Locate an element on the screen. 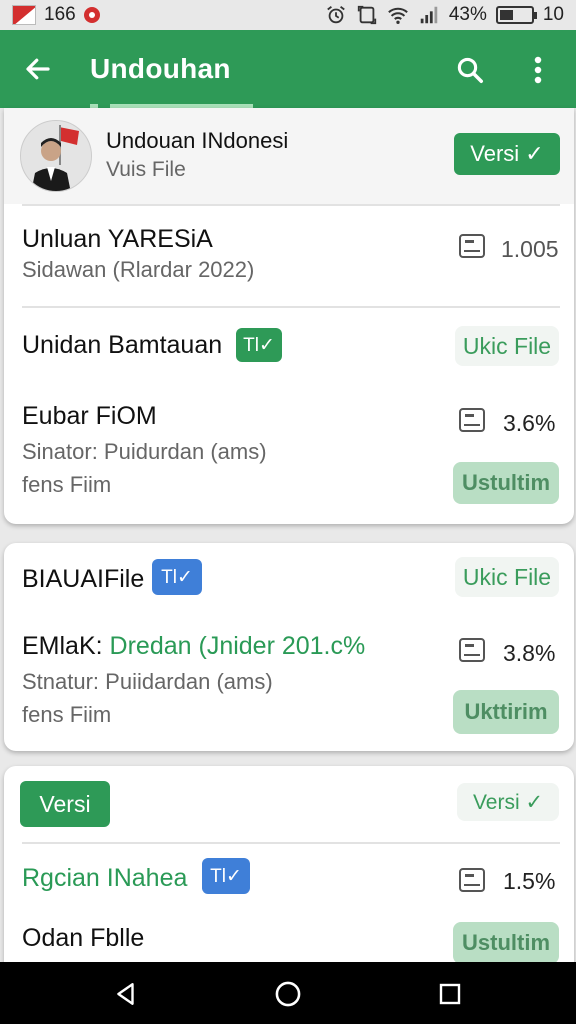 The width and height of the screenshot is (576, 1024). nav-recents-button is located at coordinates (450, 994).